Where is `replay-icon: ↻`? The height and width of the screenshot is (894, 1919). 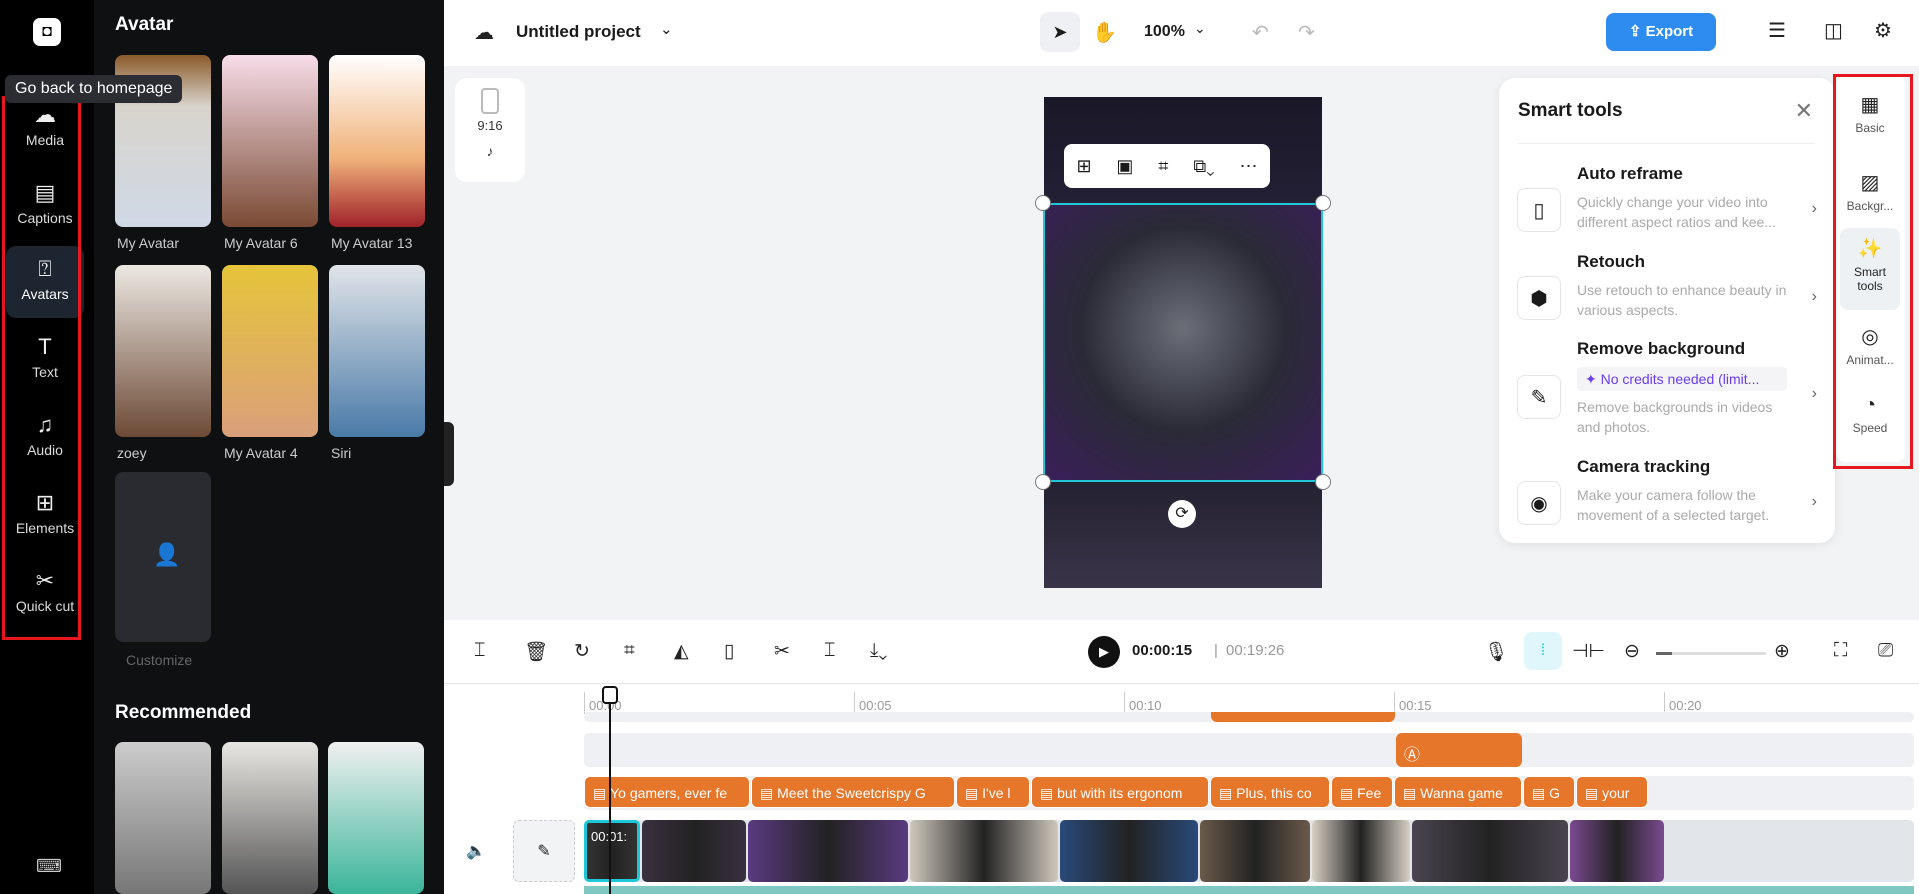 replay-icon: ↻ is located at coordinates (582, 651).